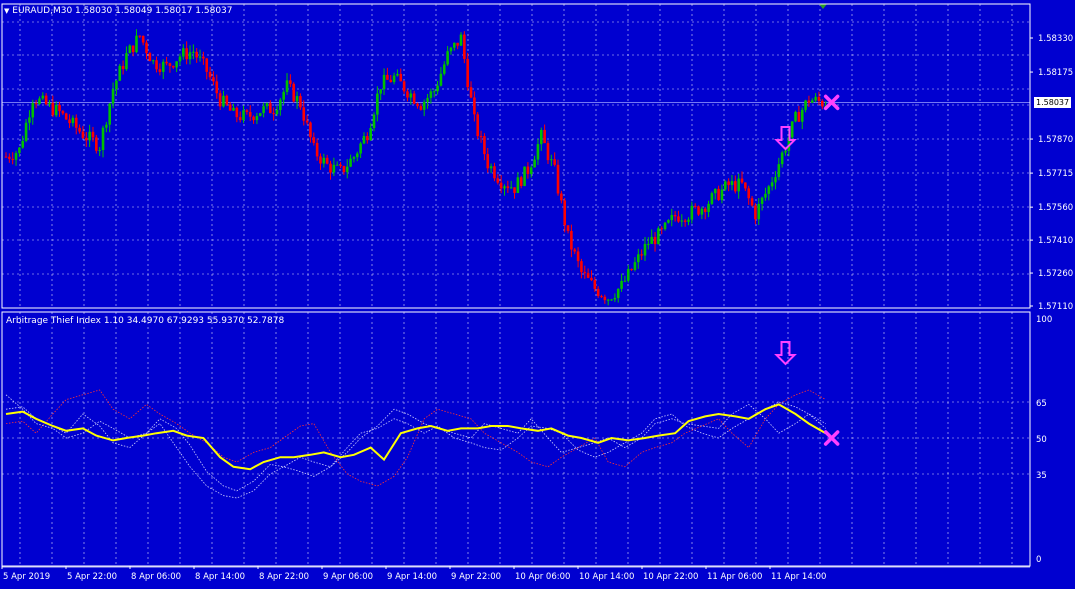 This screenshot has width=1075, height=589. What do you see at coordinates (92, 577) in the screenshot?
I see `time-tick-label: 5 Apr 22:00` at bounding box center [92, 577].